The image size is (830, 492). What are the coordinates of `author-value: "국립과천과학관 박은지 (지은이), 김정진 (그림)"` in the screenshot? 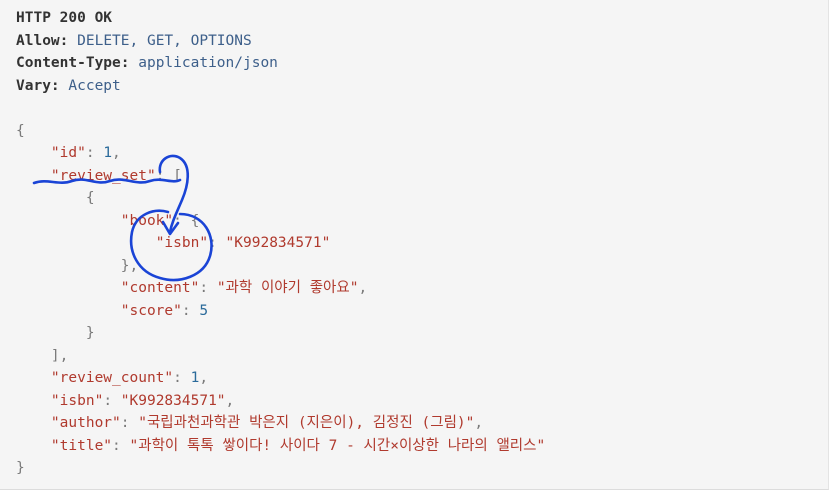 It's located at (306, 423).